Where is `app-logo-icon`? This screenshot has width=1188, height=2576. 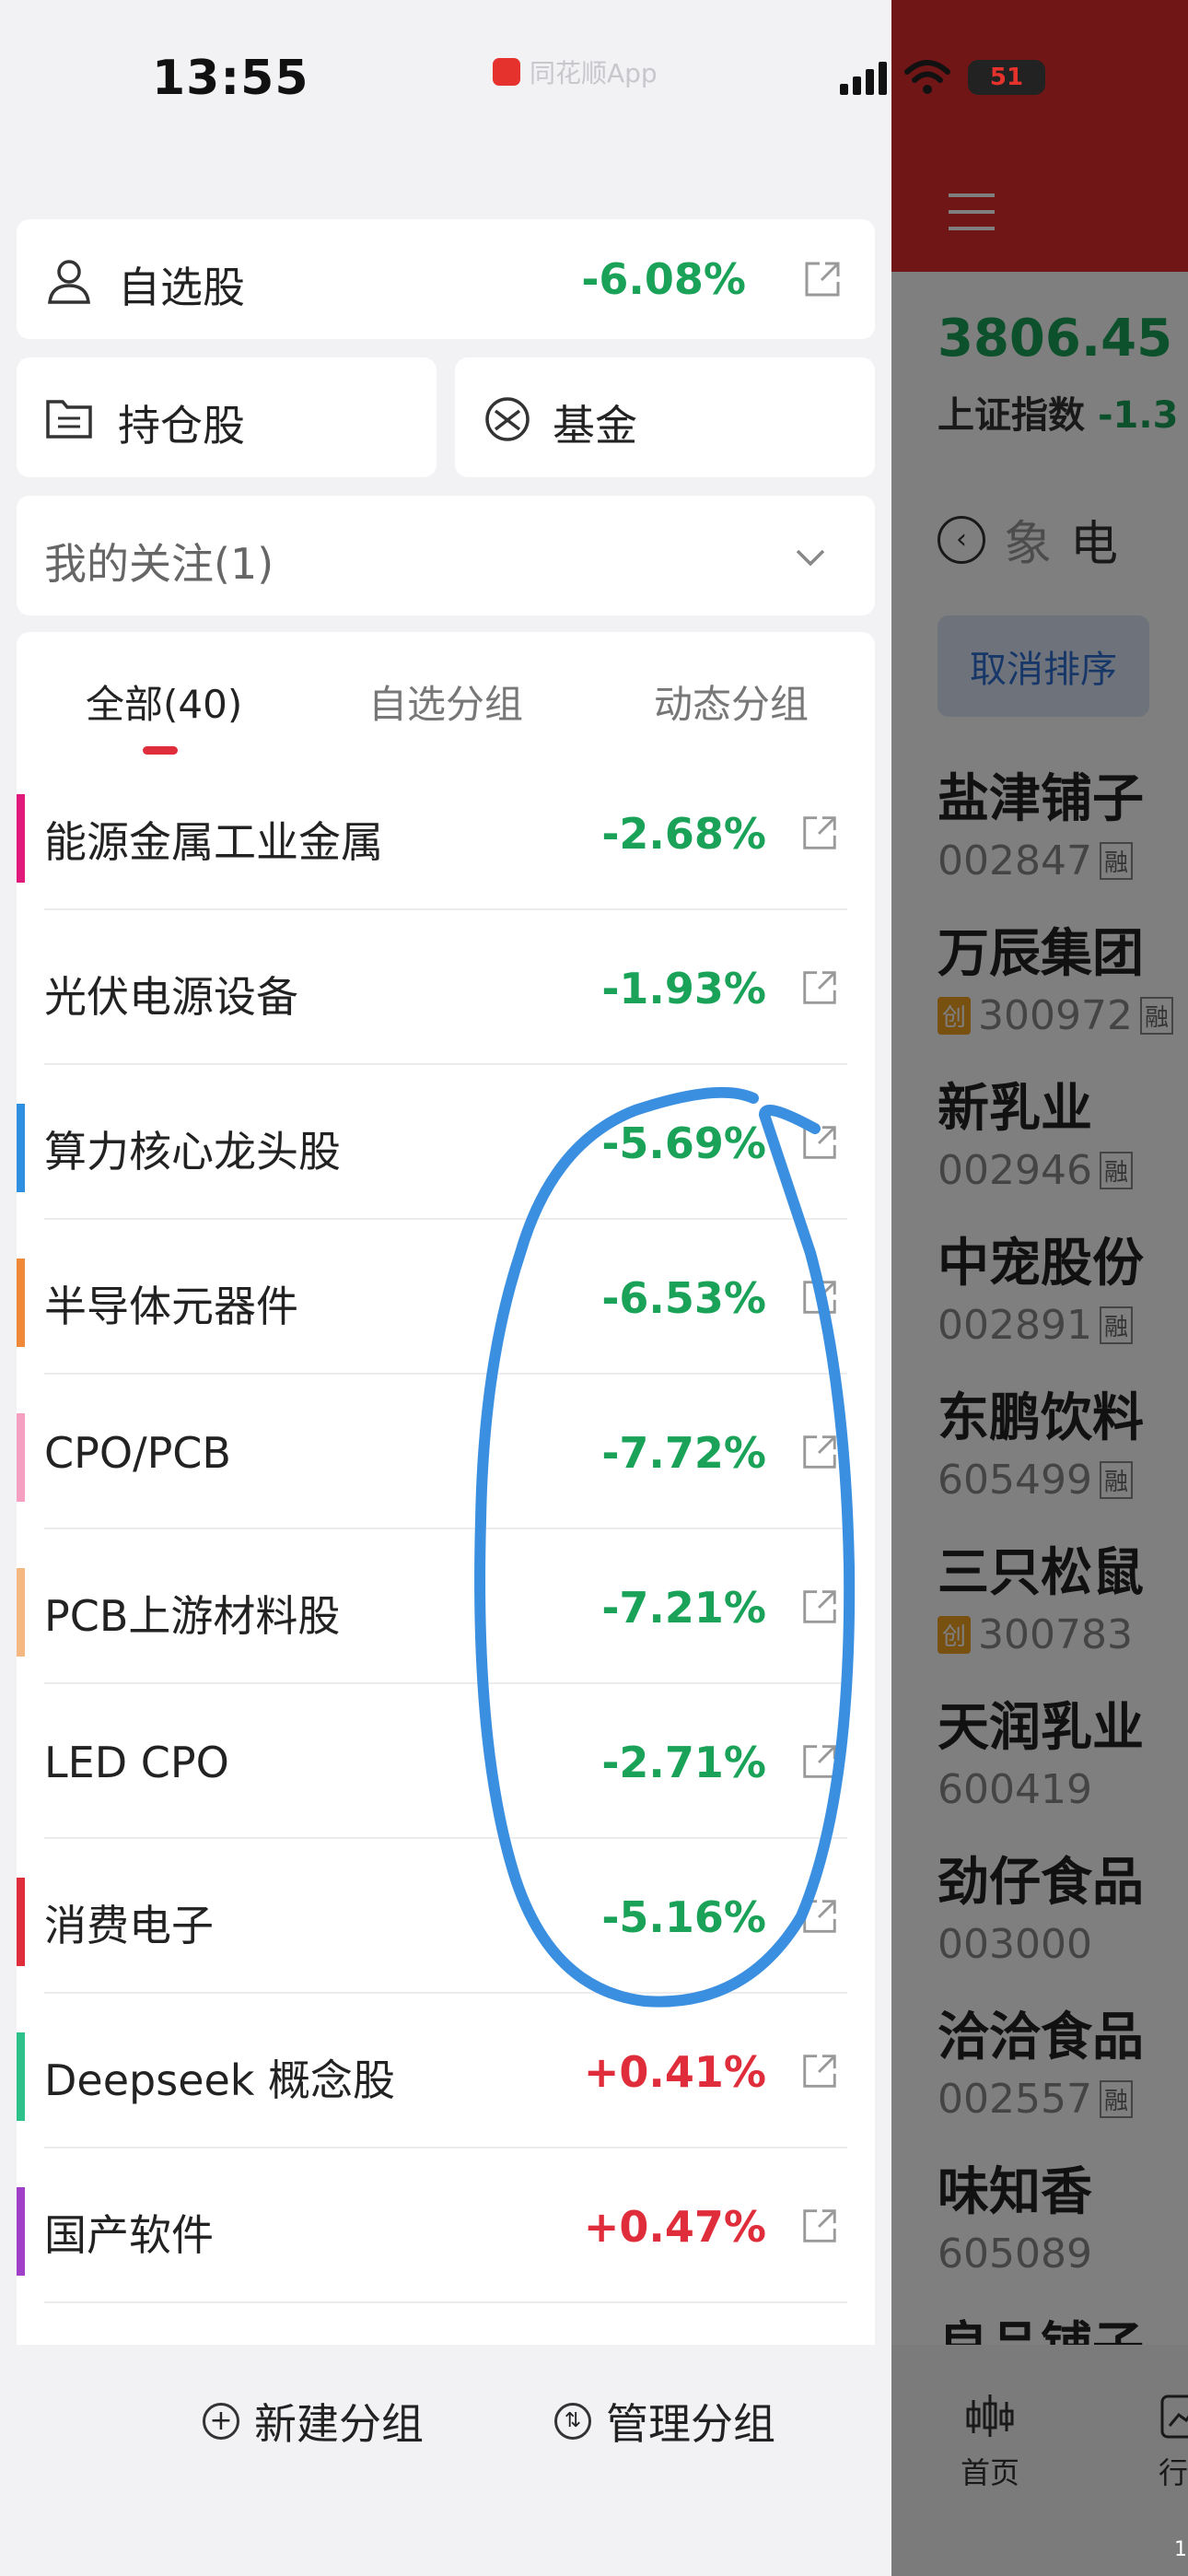 app-logo-icon is located at coordinates (507, 72).